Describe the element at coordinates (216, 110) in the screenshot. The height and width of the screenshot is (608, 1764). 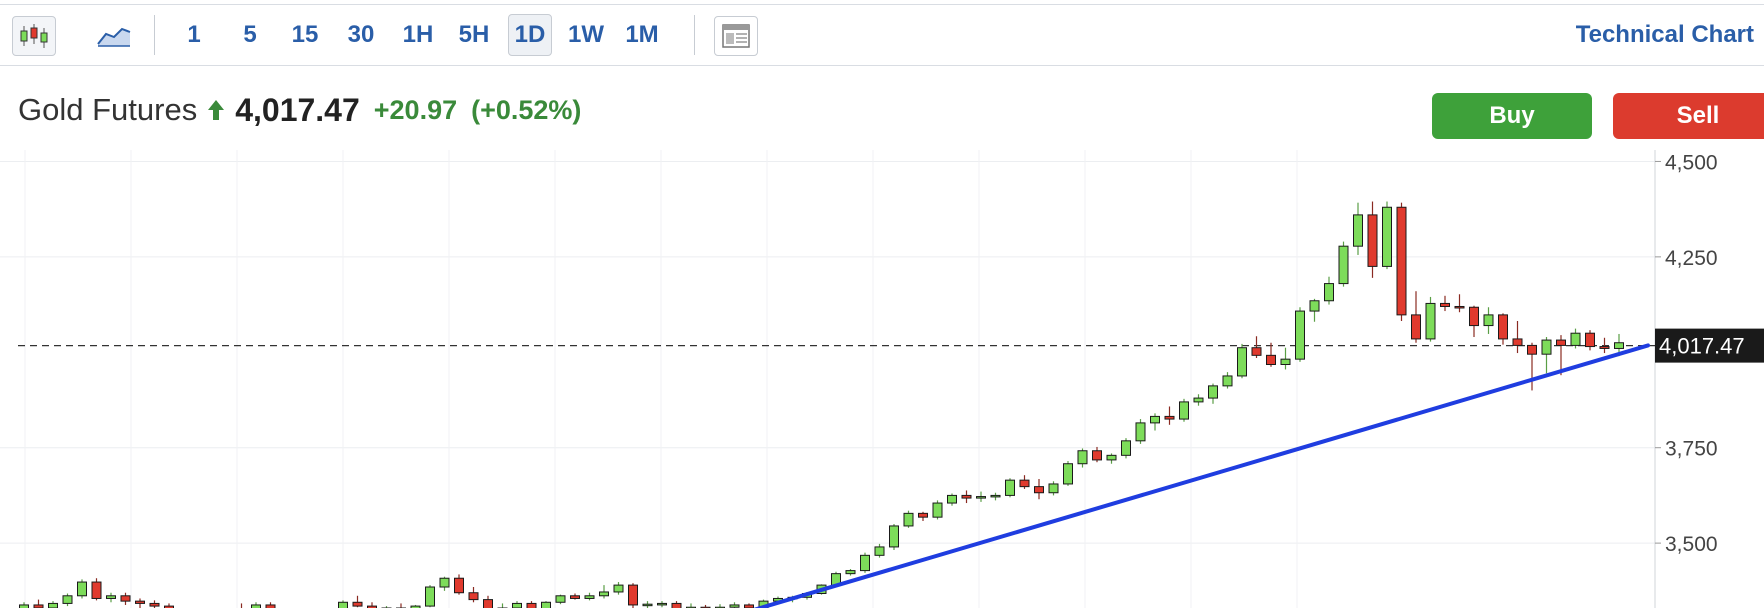
I see `arrow-up-icon` at that location.